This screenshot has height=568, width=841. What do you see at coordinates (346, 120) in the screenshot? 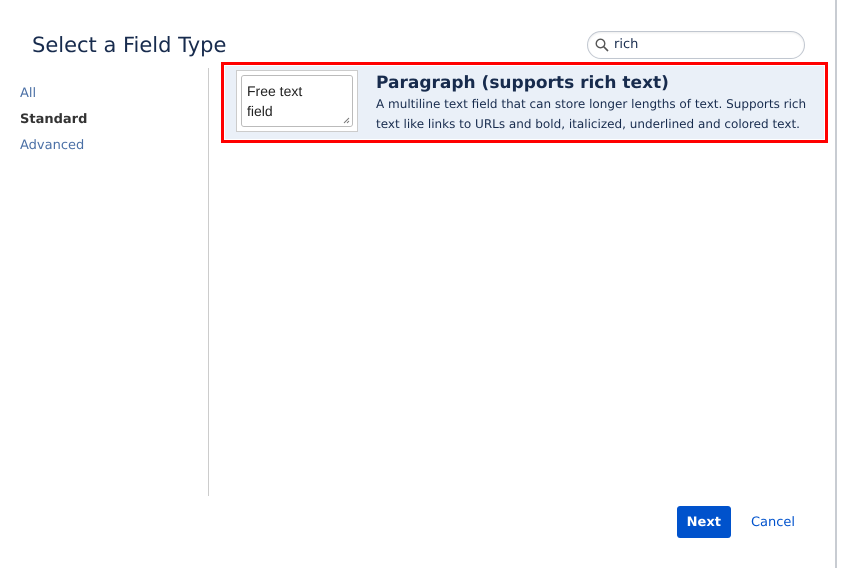
I see `resize-grip-icon` at bounding box center [346, 120].